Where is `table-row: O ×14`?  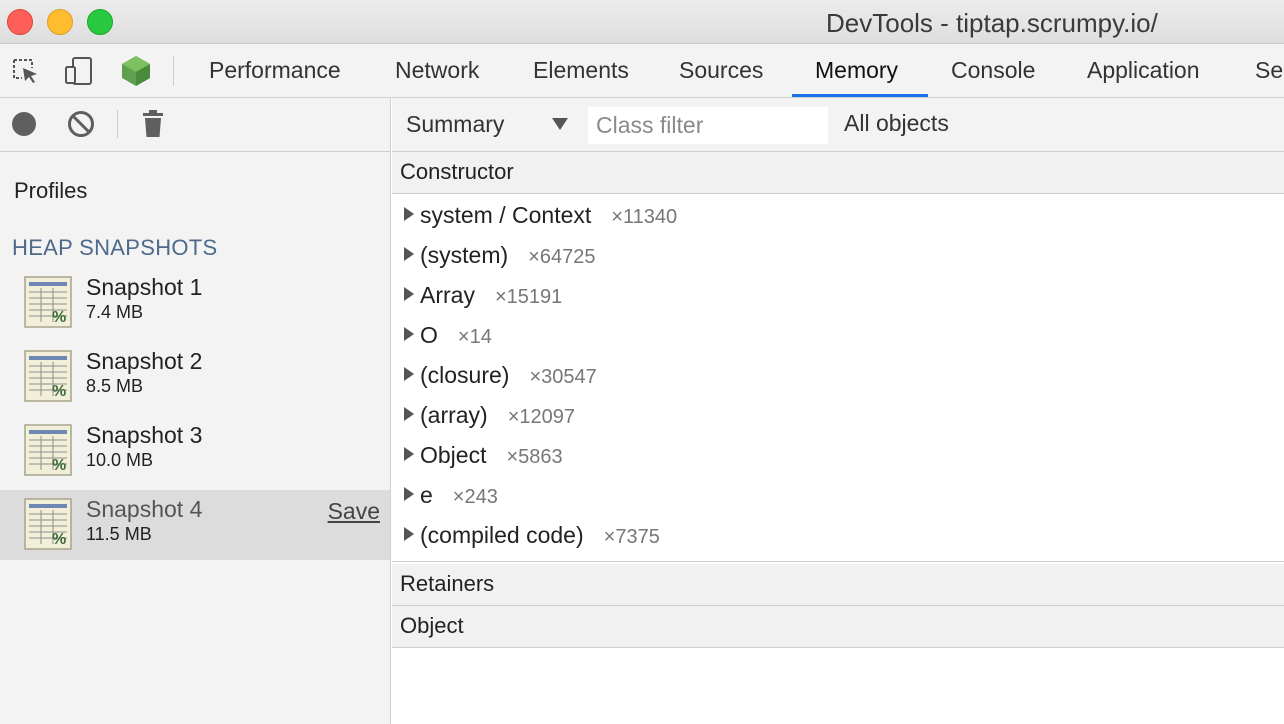
table-row: O ×14 is located at coordinates (838, 334).